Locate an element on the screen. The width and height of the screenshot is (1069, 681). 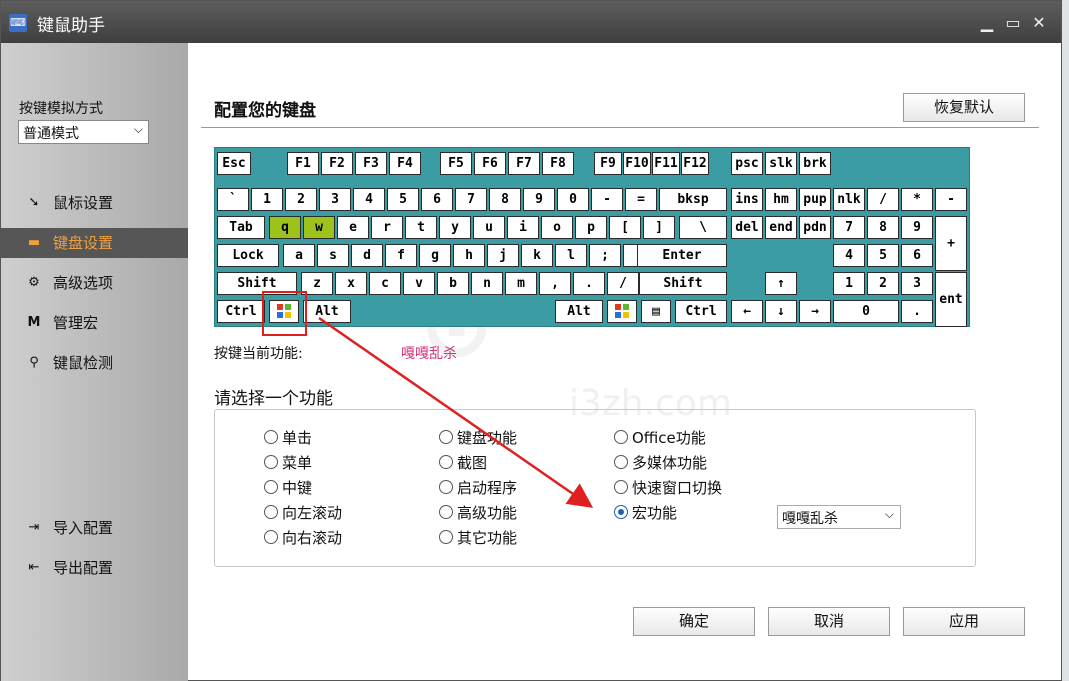
key-f6: F6 is located at coordinates (490, 163).